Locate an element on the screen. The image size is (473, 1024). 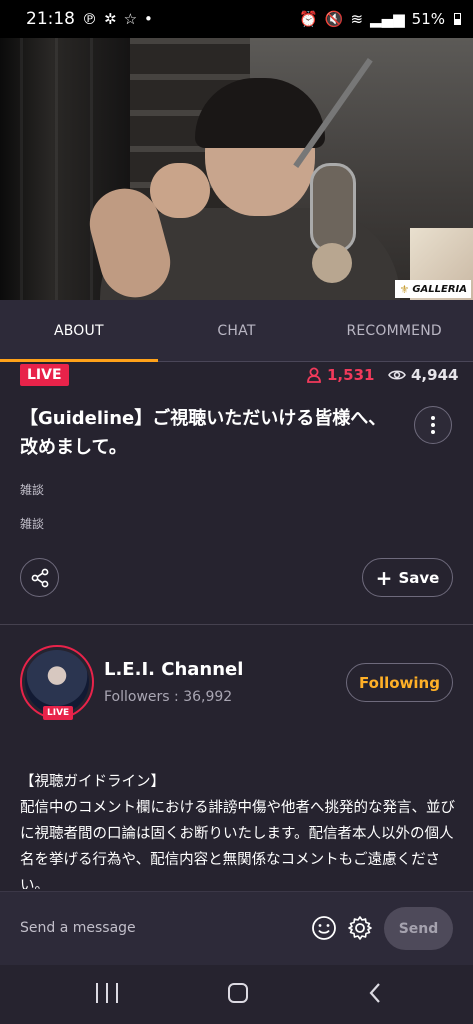
status-time: 21:18 is located at coordinates (50, 19).